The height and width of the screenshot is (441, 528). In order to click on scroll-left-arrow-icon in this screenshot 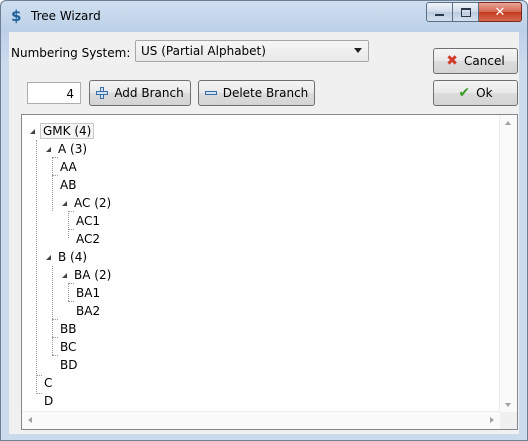, I will do `click(30, 420)`.